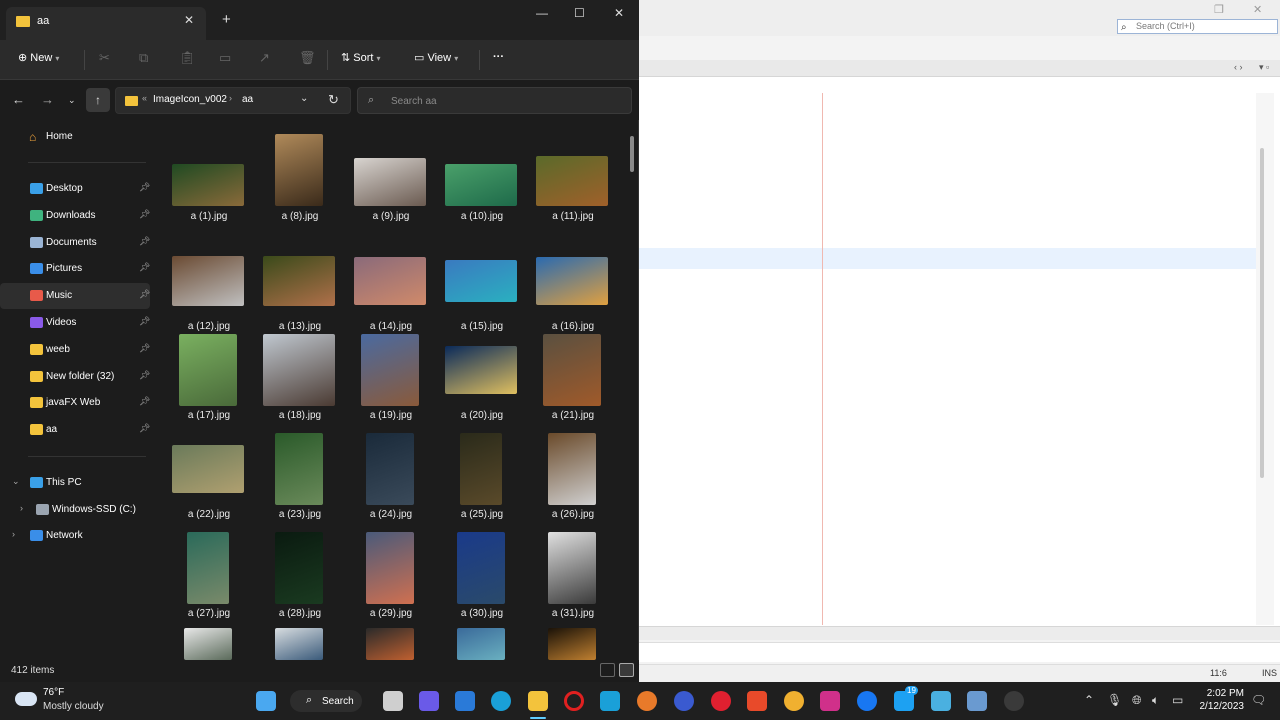 This screenshot has width=1280, height=720. Describe the element at coordinates (1238, 67) in the screenshot. I see `ide-tab-nav-icon: ‹ ›` at that location.